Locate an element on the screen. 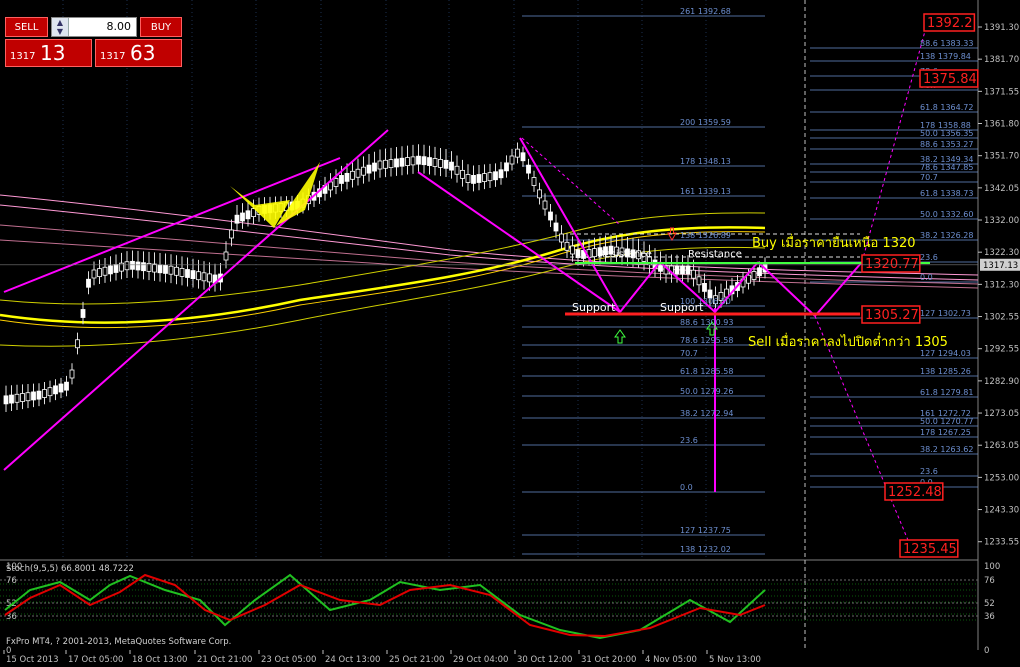 The height and width of the screenshot is (667, 1020). bid-price-button: 1317 13 is located at coordinates (48, 53).